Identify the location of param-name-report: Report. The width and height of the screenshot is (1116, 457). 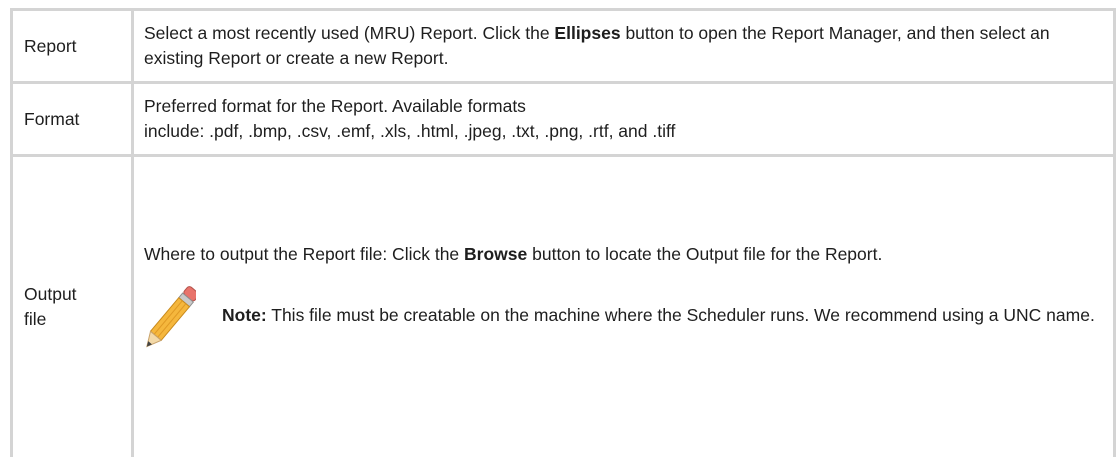
(72, 46).